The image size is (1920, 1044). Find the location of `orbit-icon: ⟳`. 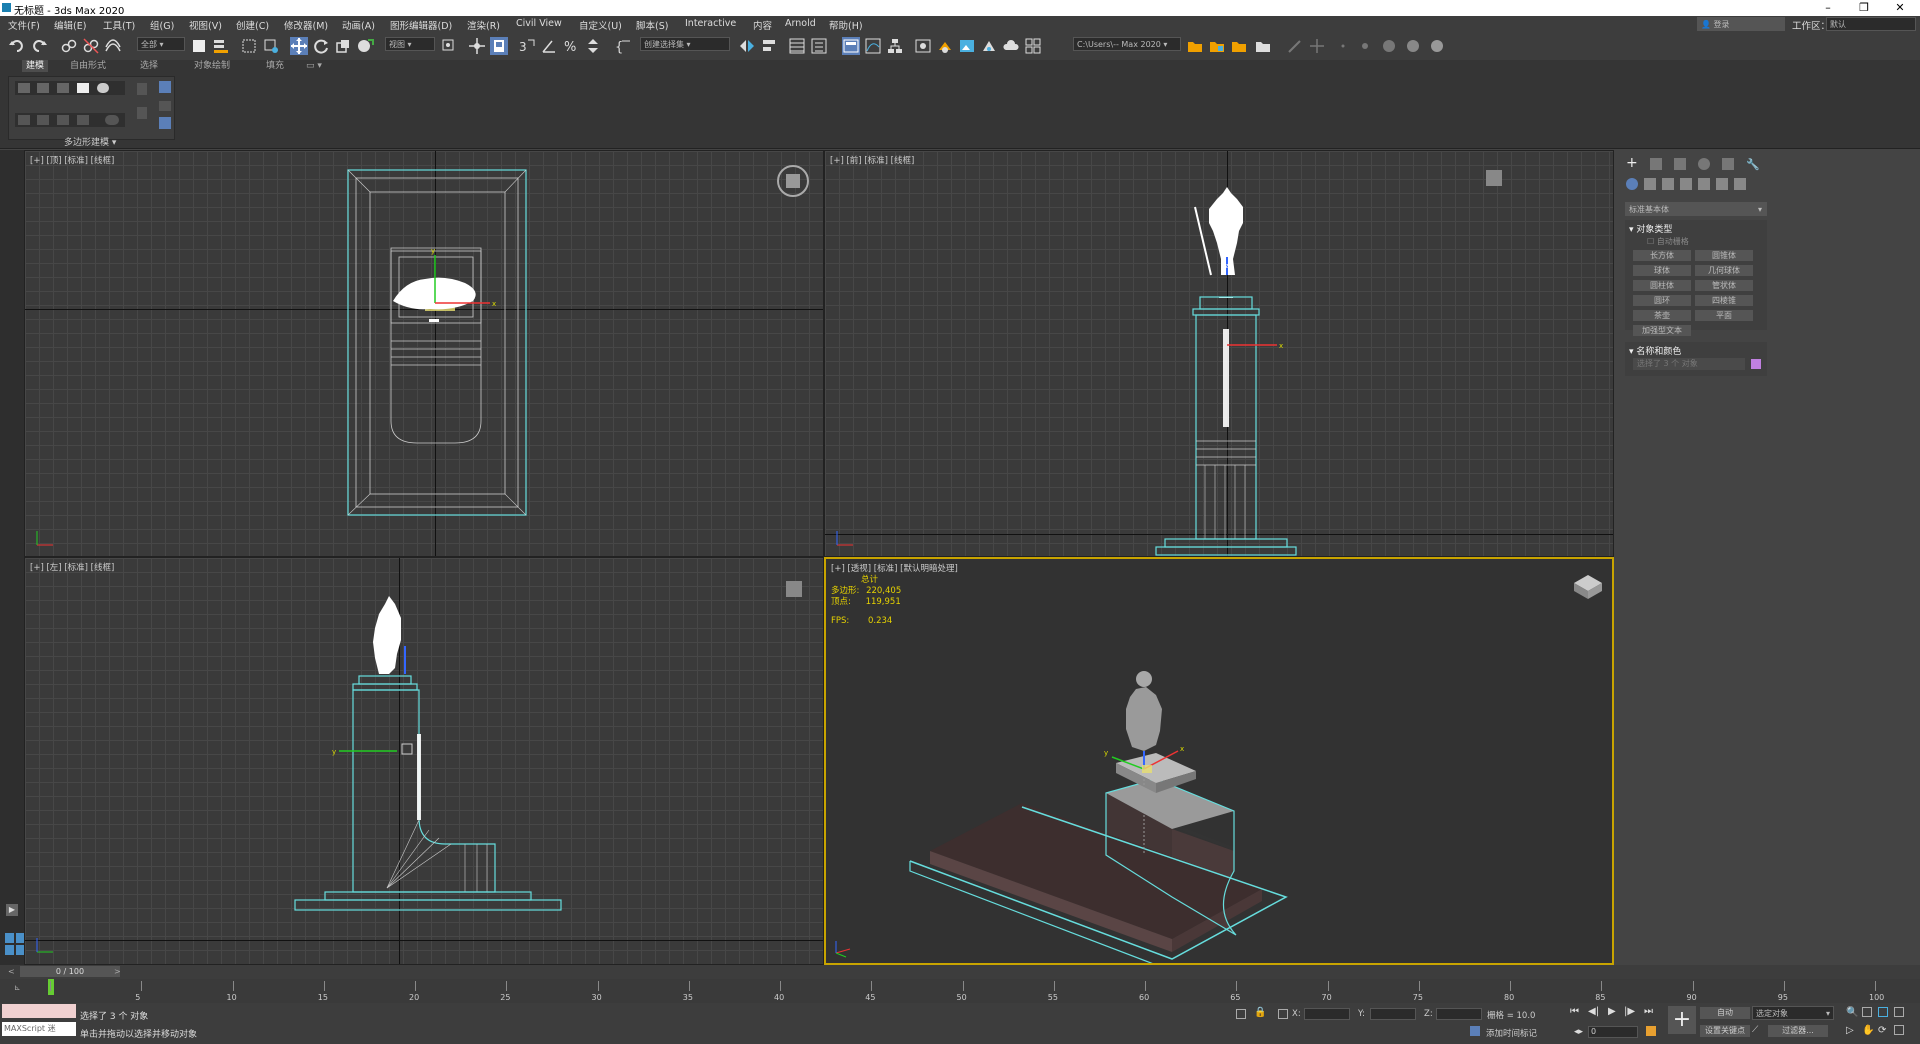

orbit-icon: ⟳ is located at coordinates (1882, 1030).